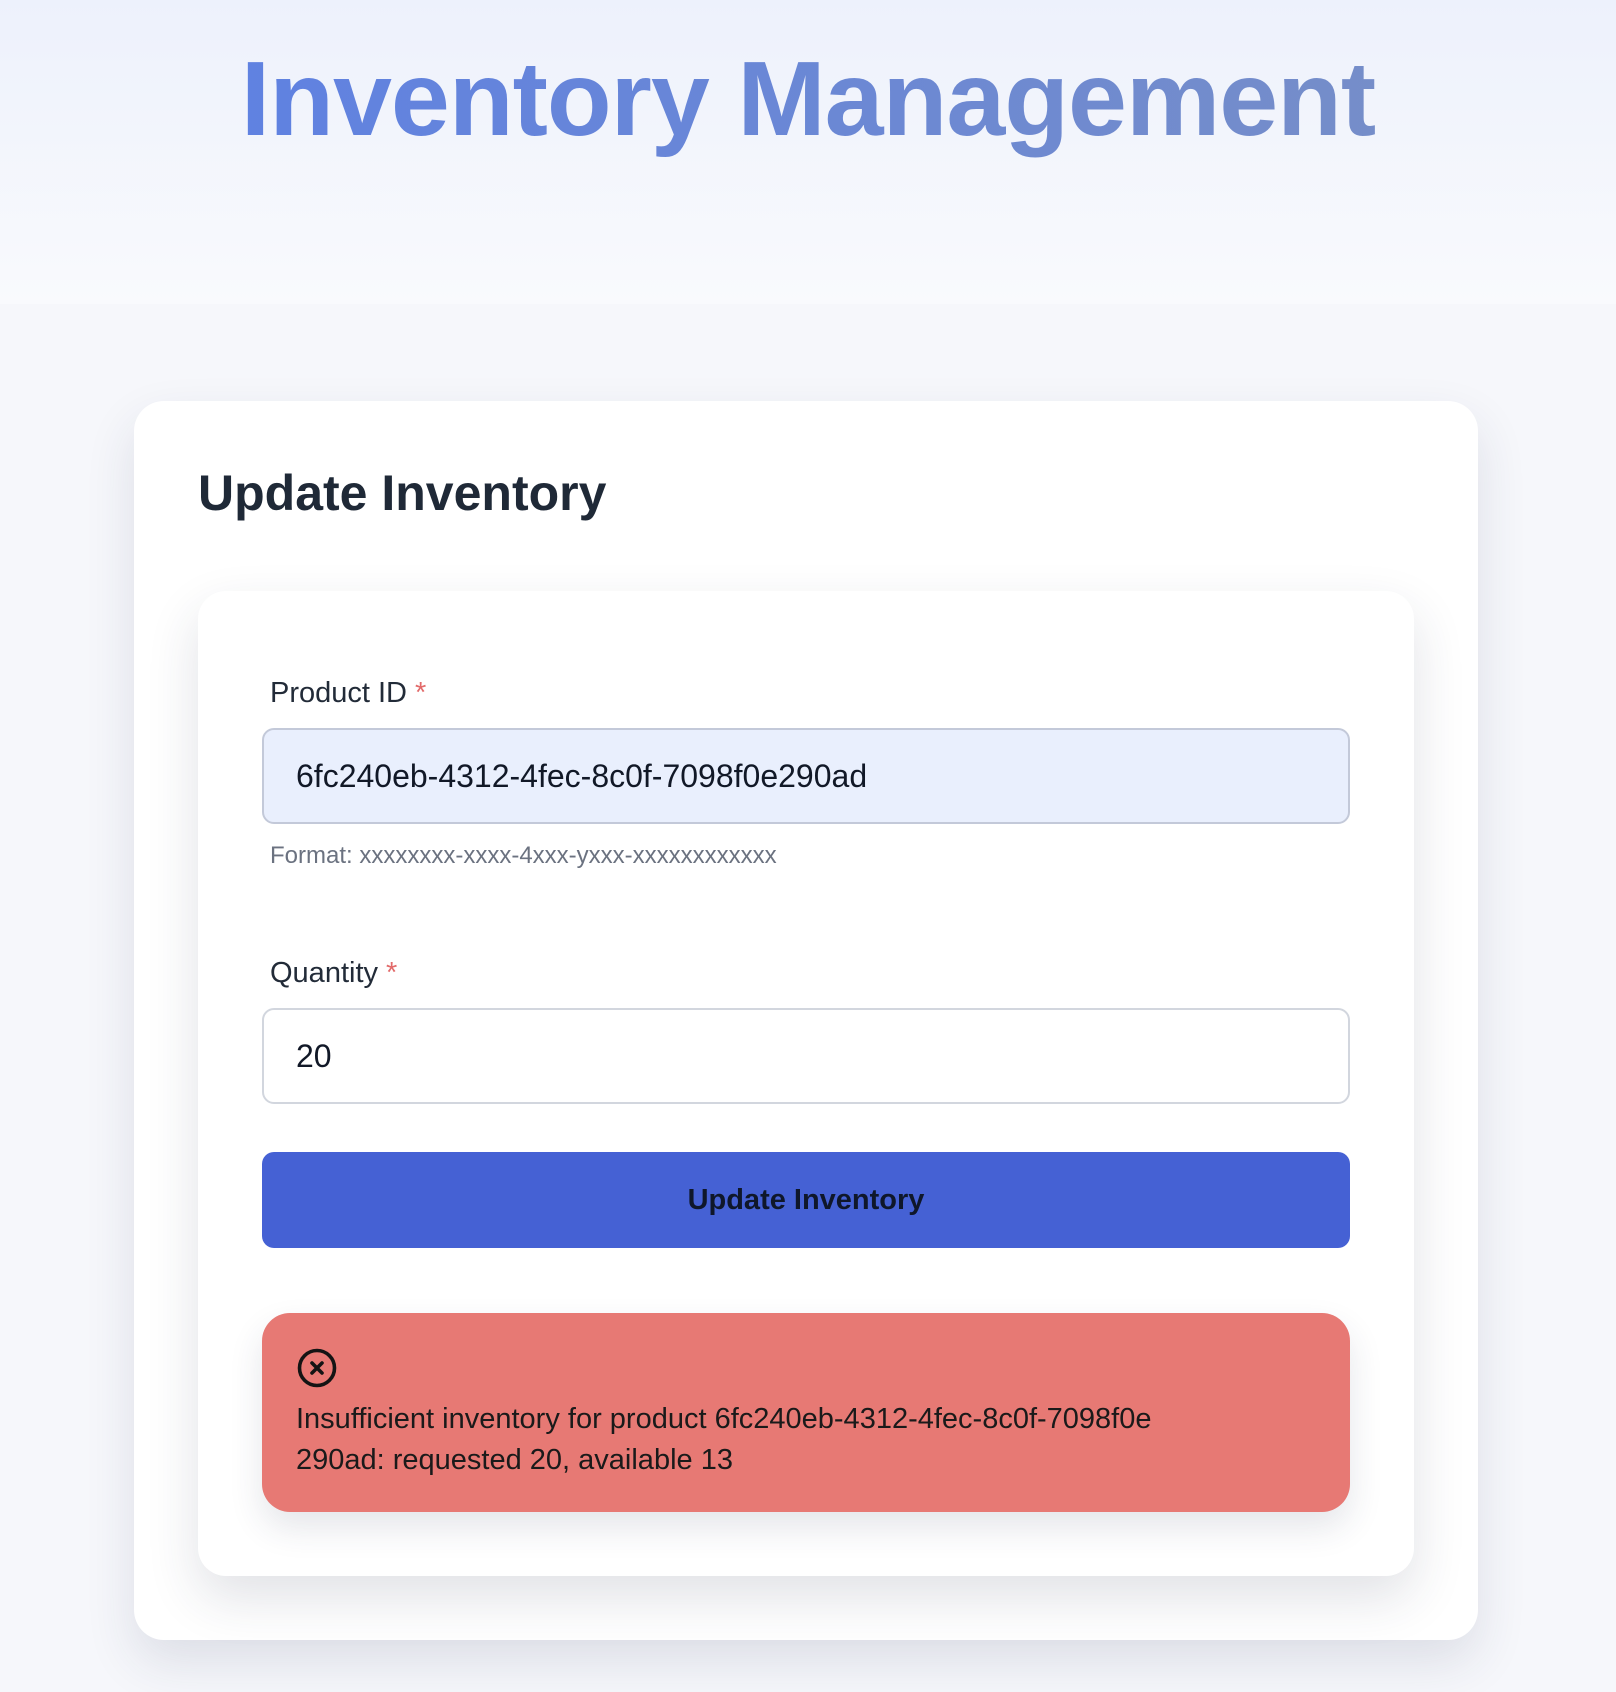  I want to click on product-id-label: Product ID *, so click(348, 693).